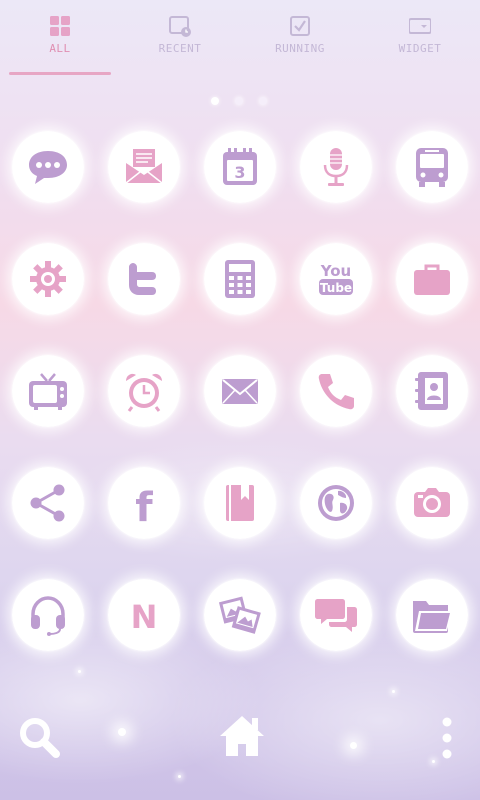 The width and height of the screenshot is (480, 800). I want to click on dock-bar, so click(240, 745).